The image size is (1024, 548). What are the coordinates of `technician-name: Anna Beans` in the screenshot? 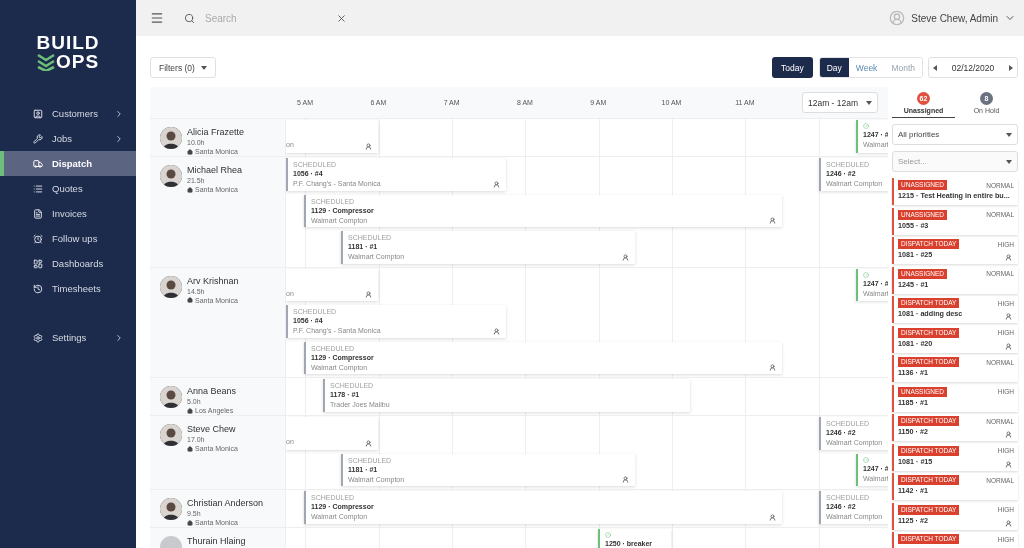 It's located at (212, 391).